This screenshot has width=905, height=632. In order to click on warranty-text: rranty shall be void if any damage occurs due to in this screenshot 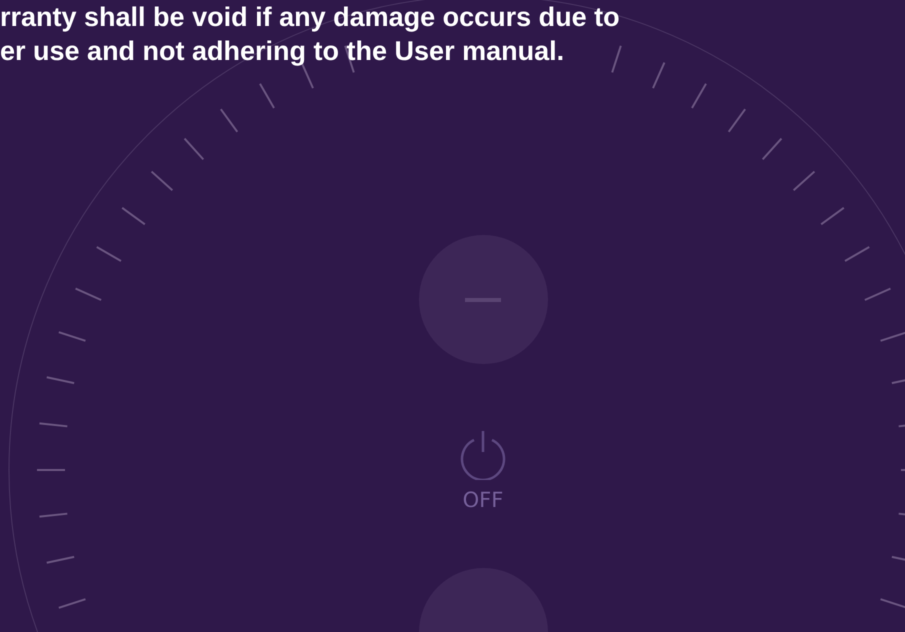, I will do `click(310, 17)`.